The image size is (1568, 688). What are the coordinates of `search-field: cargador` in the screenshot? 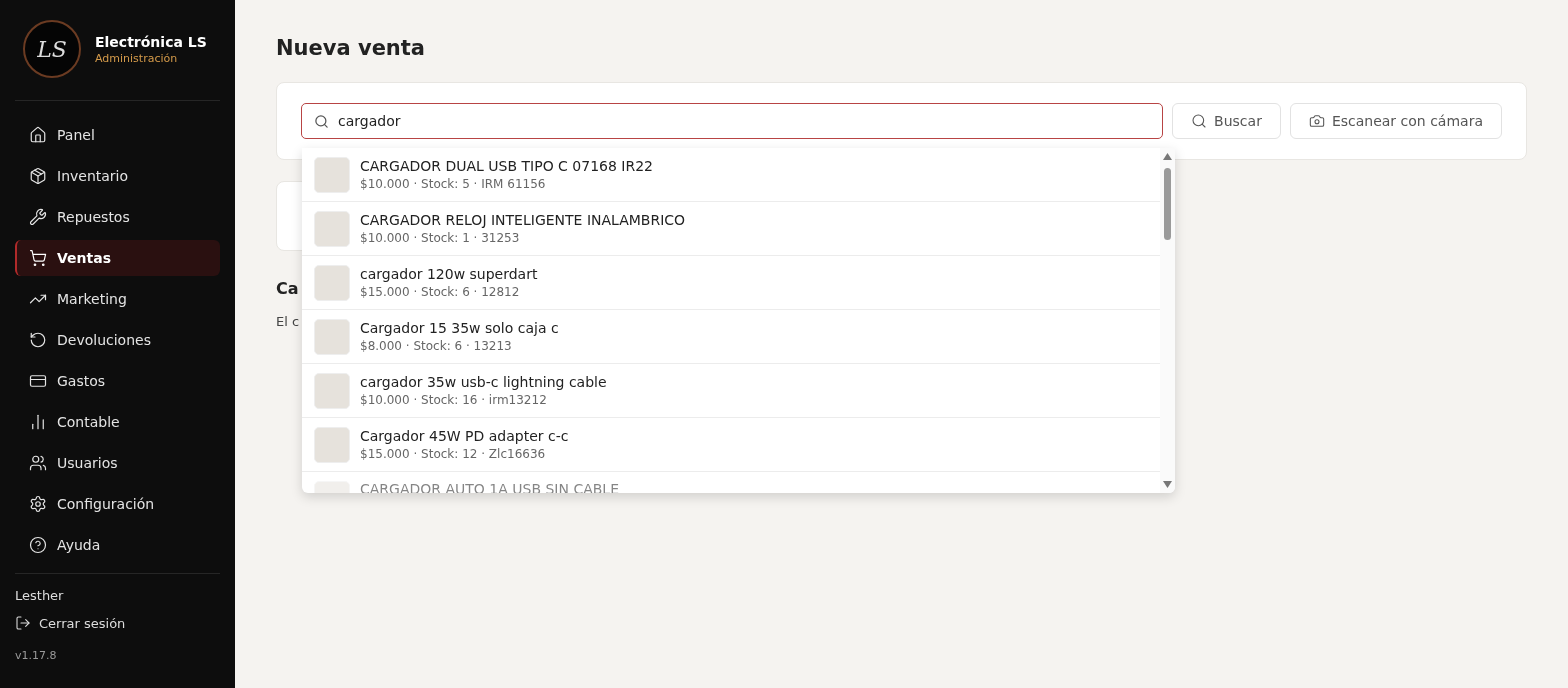 It's located at (732, 121).